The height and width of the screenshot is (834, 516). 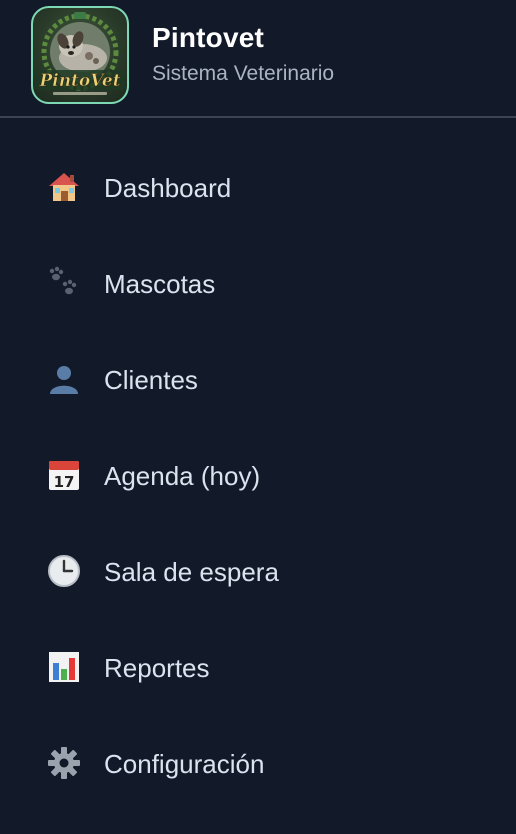 What do you see at coordinates (258, 284) in the screenshot?
I see `sidebar-item-mascotas: Mascotas` at bounding box center [258, 284].